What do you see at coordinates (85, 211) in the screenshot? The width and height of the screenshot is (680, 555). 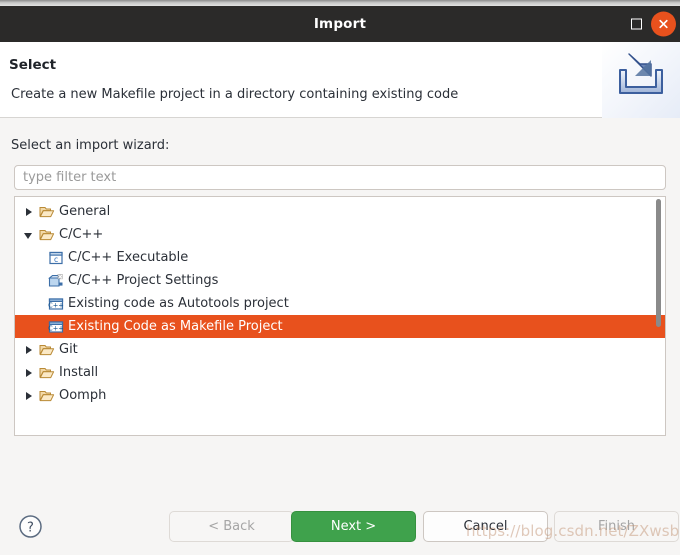 I see `tree-item-label: General` at bounding box center [85, 211].